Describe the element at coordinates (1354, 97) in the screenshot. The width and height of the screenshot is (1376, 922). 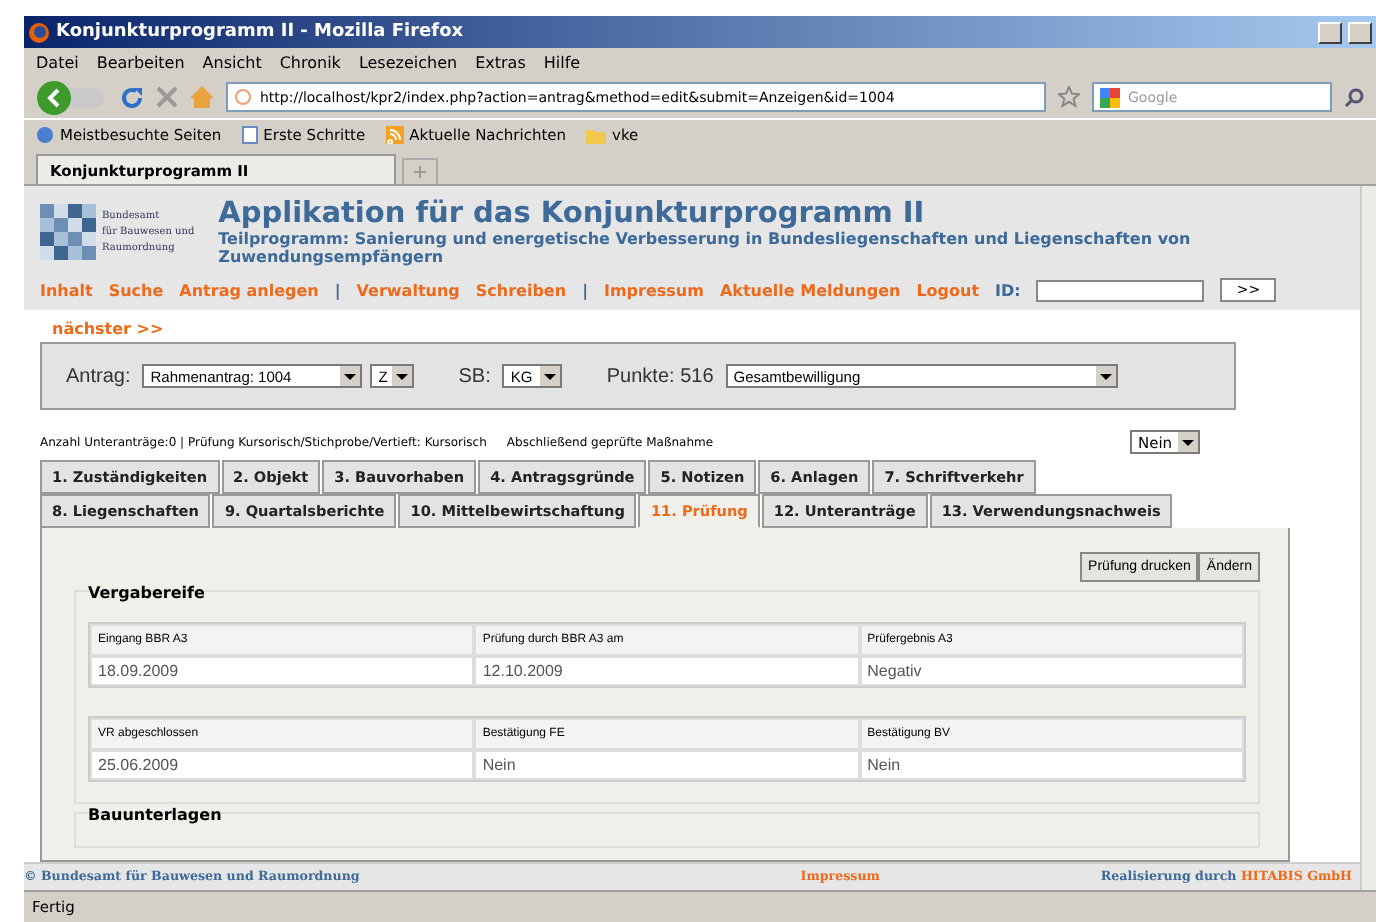
I see `search-icon` at that location.